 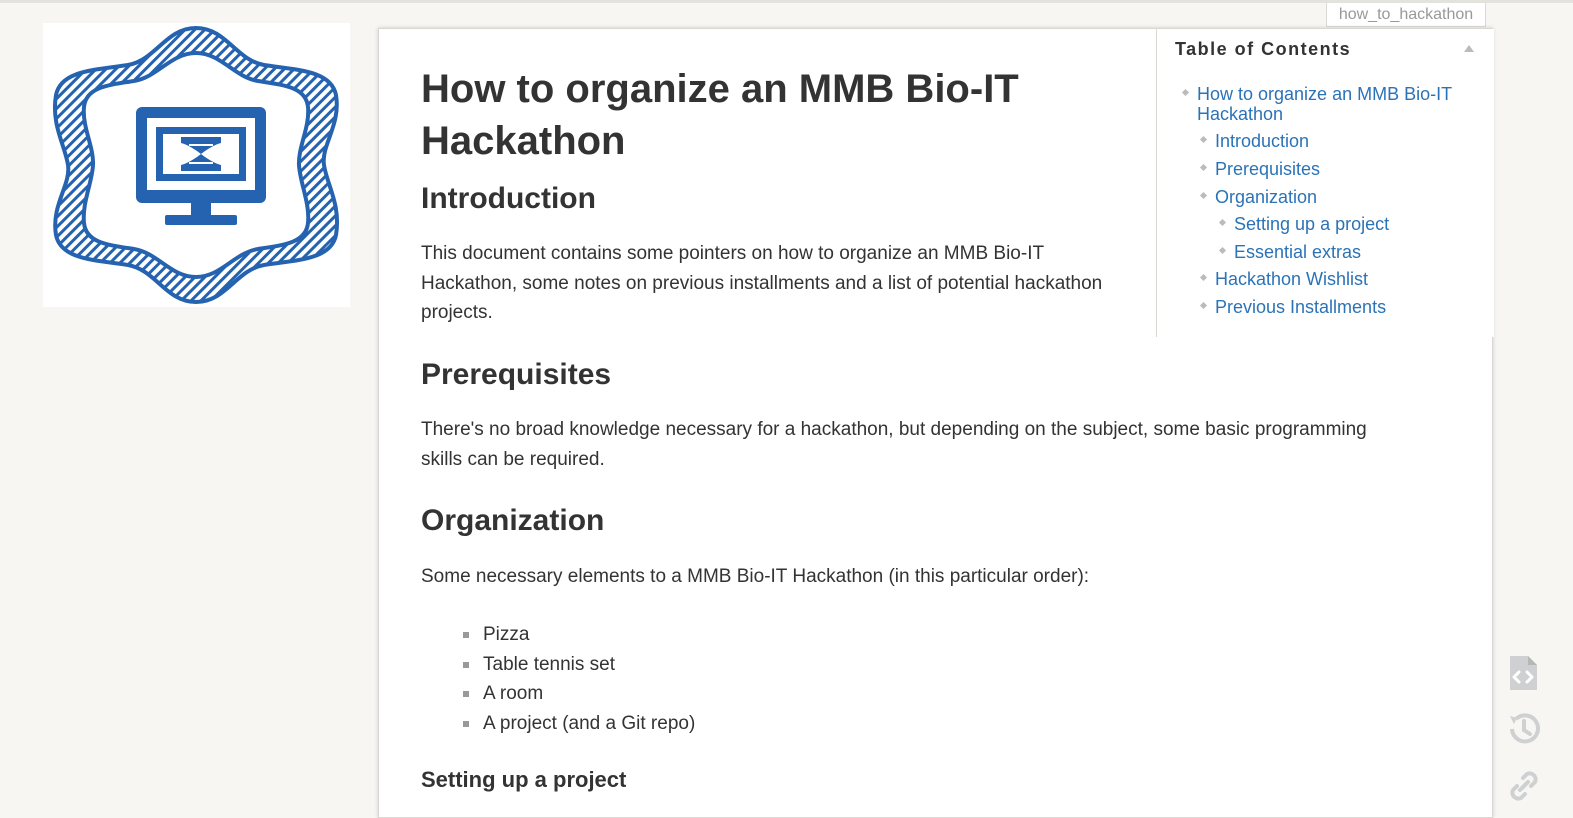 What do you see at coordinates (1312, 224) in the screenshot?
I see `toc-link-label: Setting up a project` at bounding box center [1312, 224].